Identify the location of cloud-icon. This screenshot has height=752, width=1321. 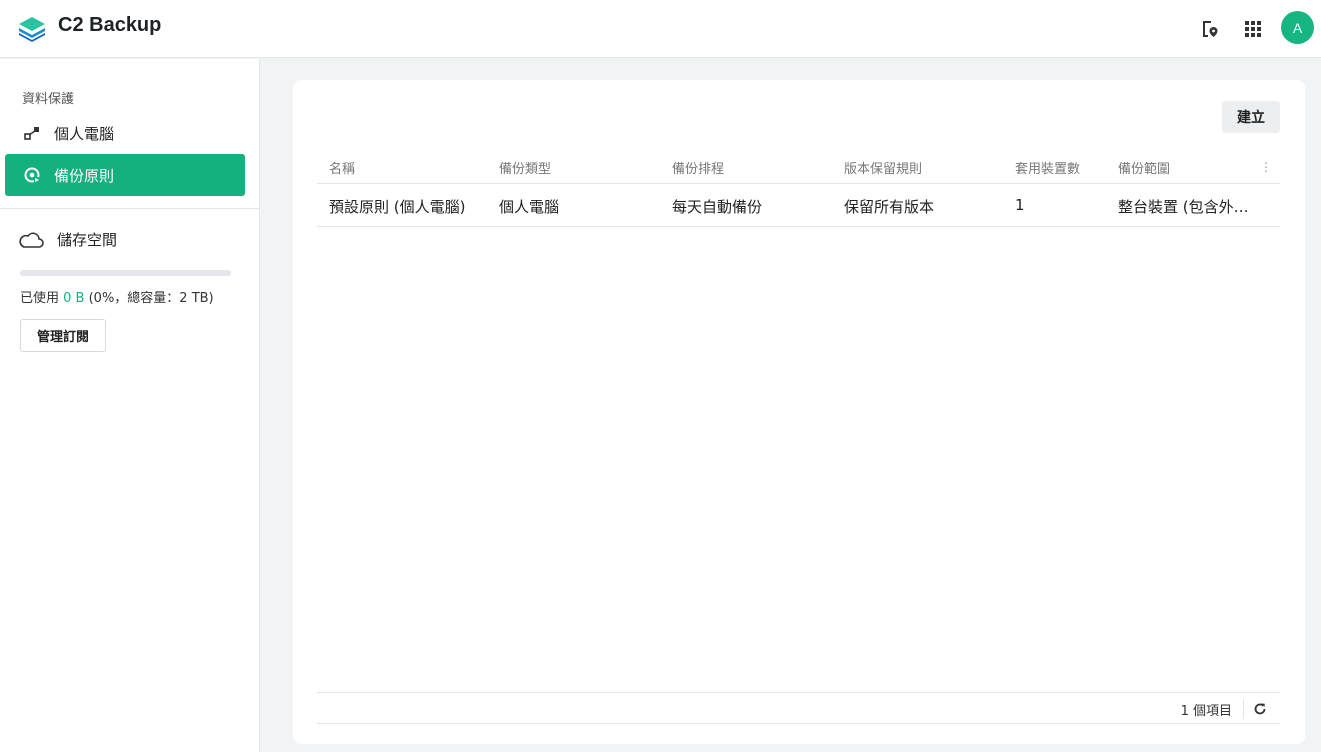
(32, 240).